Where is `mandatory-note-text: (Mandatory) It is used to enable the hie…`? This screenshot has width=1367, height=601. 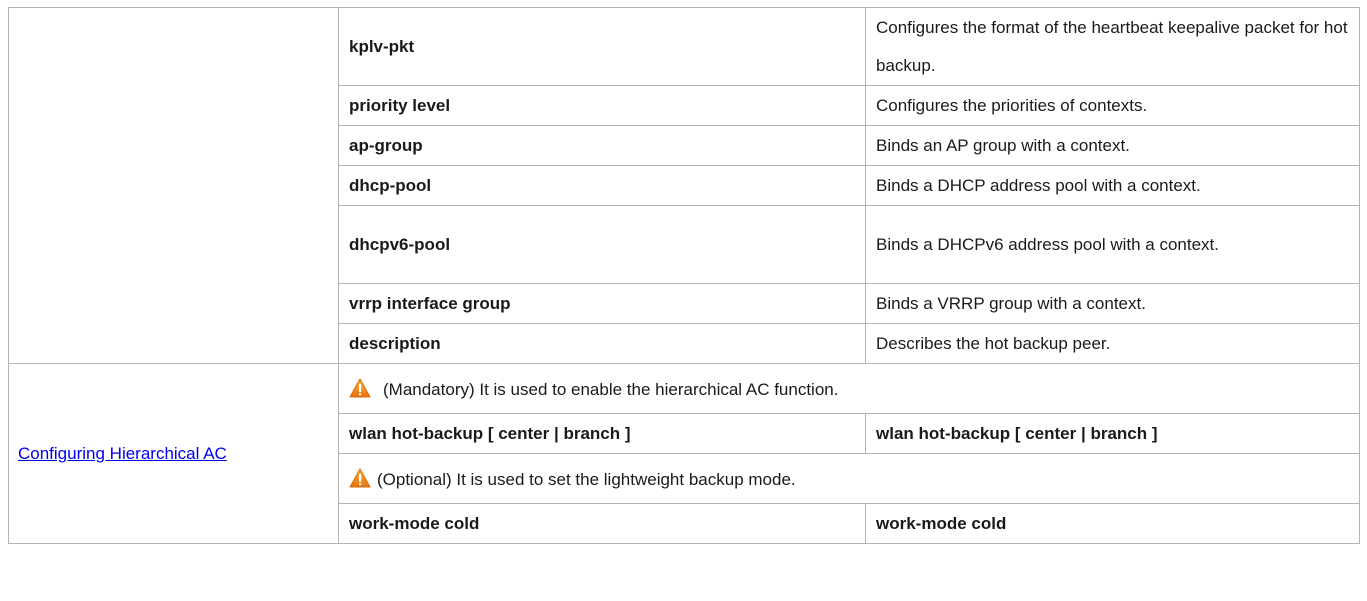
mandatory-note-text: (Mandatory) It is used to enable the hie… is located at coordinates (611, 389).